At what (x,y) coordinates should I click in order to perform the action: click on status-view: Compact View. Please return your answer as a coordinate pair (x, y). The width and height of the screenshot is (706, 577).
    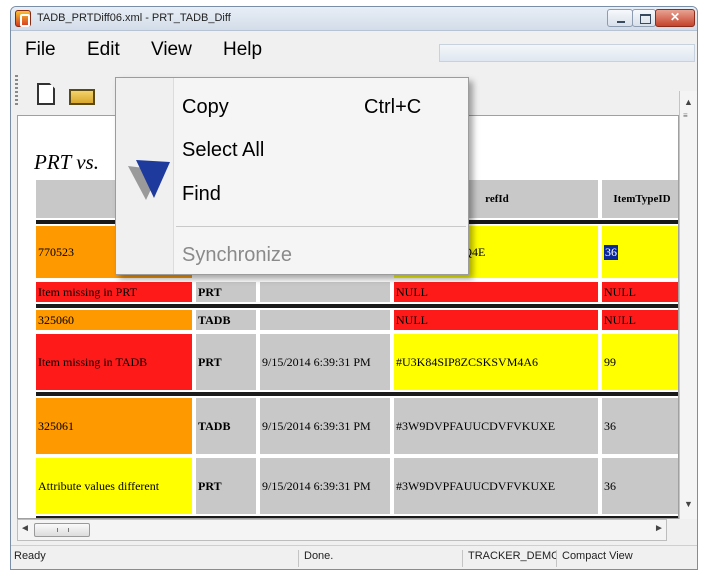
    Looking at the image, I should click on (597, 556).